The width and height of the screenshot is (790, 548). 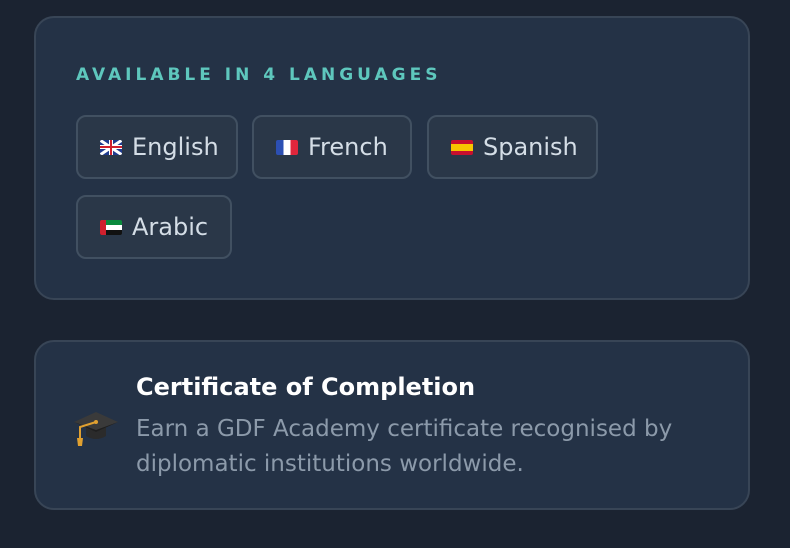 I want to click on language-chip-spanish: Spanish, so click(x=512, y=147).